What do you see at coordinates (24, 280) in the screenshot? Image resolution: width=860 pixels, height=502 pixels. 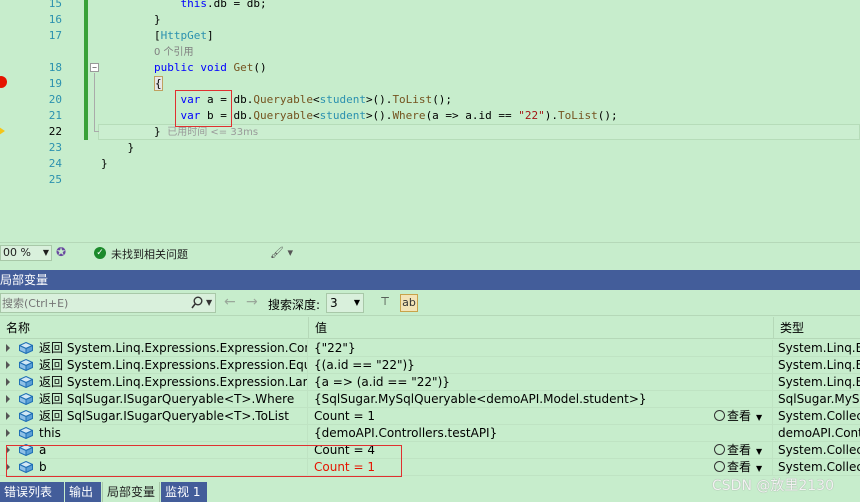 I see `panel-title: 局部变量` at bounding box center [24, 280].